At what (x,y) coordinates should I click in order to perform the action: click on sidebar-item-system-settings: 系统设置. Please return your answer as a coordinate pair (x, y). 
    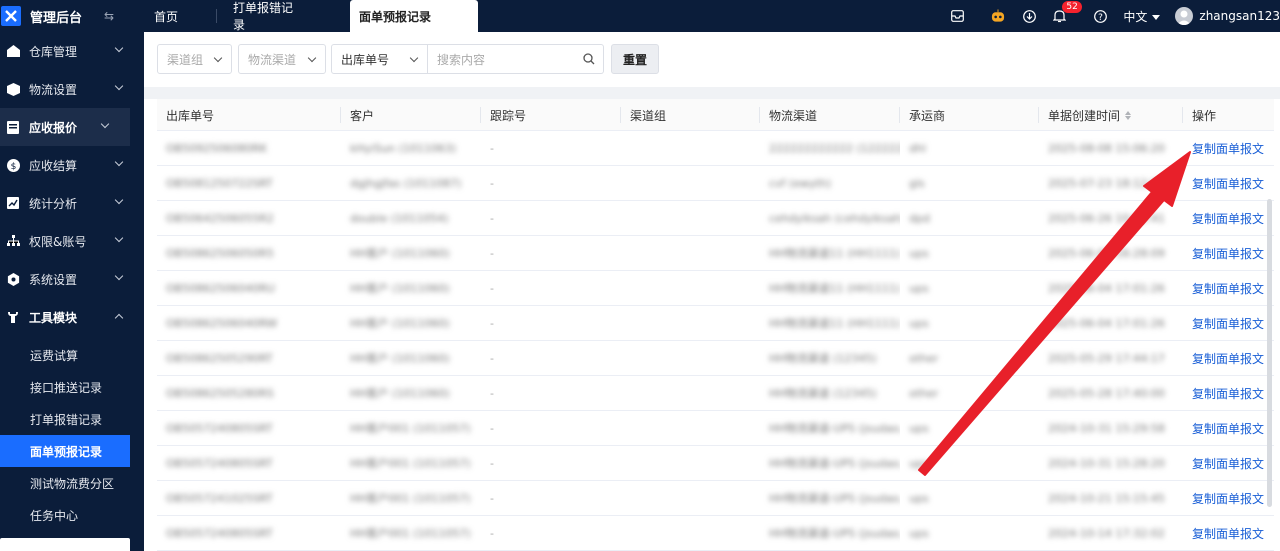
    Looking at the image, I should click on (72, 279).